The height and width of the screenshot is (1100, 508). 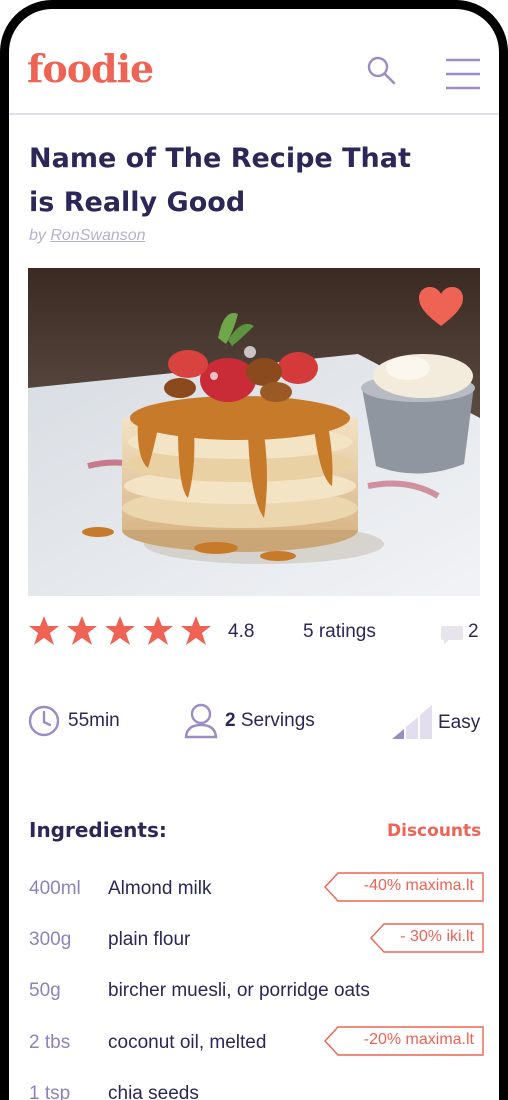 What do you see at coordinates (256, 1088) in the screenshot?
I see `ingredient-row: 1 tsp chia seeds` at bounding box center [256, 1088].